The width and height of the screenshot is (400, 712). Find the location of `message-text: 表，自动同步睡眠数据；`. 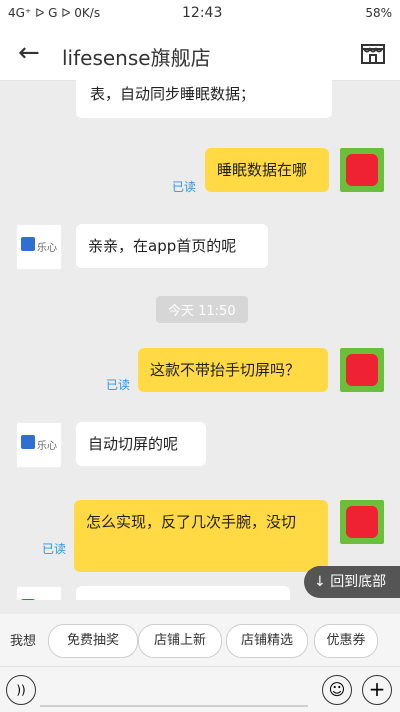

message-text: 表，自动同步睡眠数据； is located at coordinates (173, 94).